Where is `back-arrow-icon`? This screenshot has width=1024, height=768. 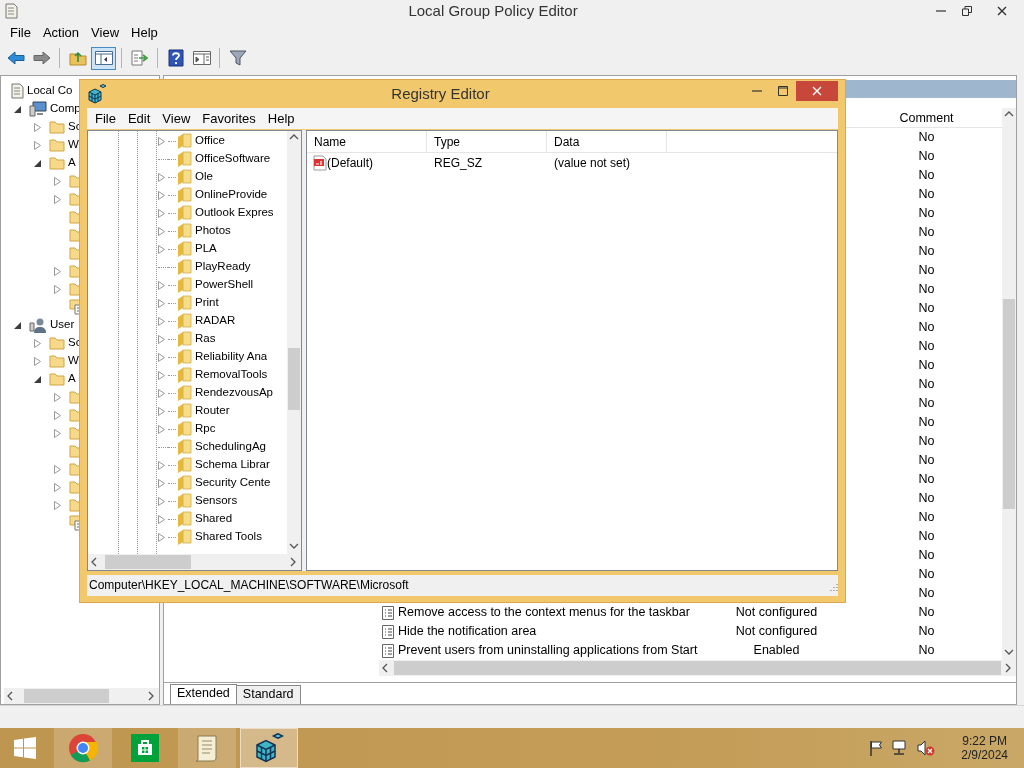
back-arrow-icon is located at coordinates (15, 58).